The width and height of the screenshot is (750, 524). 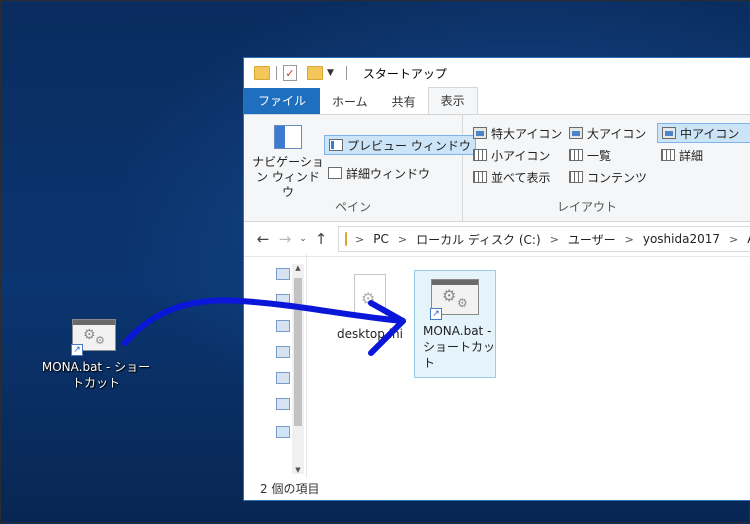 I want to click on drag-annotation-arrow, so click(x=264, y=326).